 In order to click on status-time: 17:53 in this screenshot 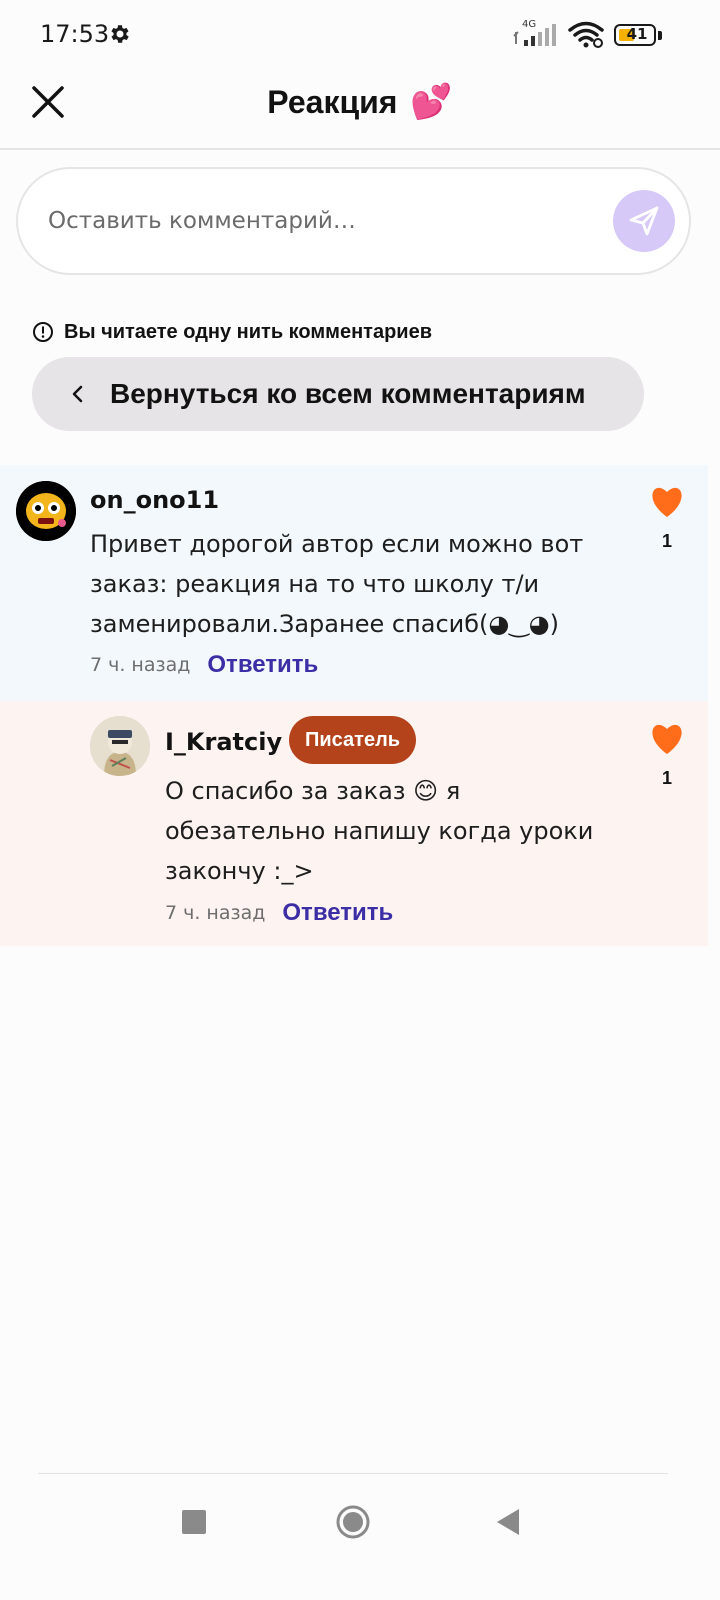, I will do `click(75, 34)`.